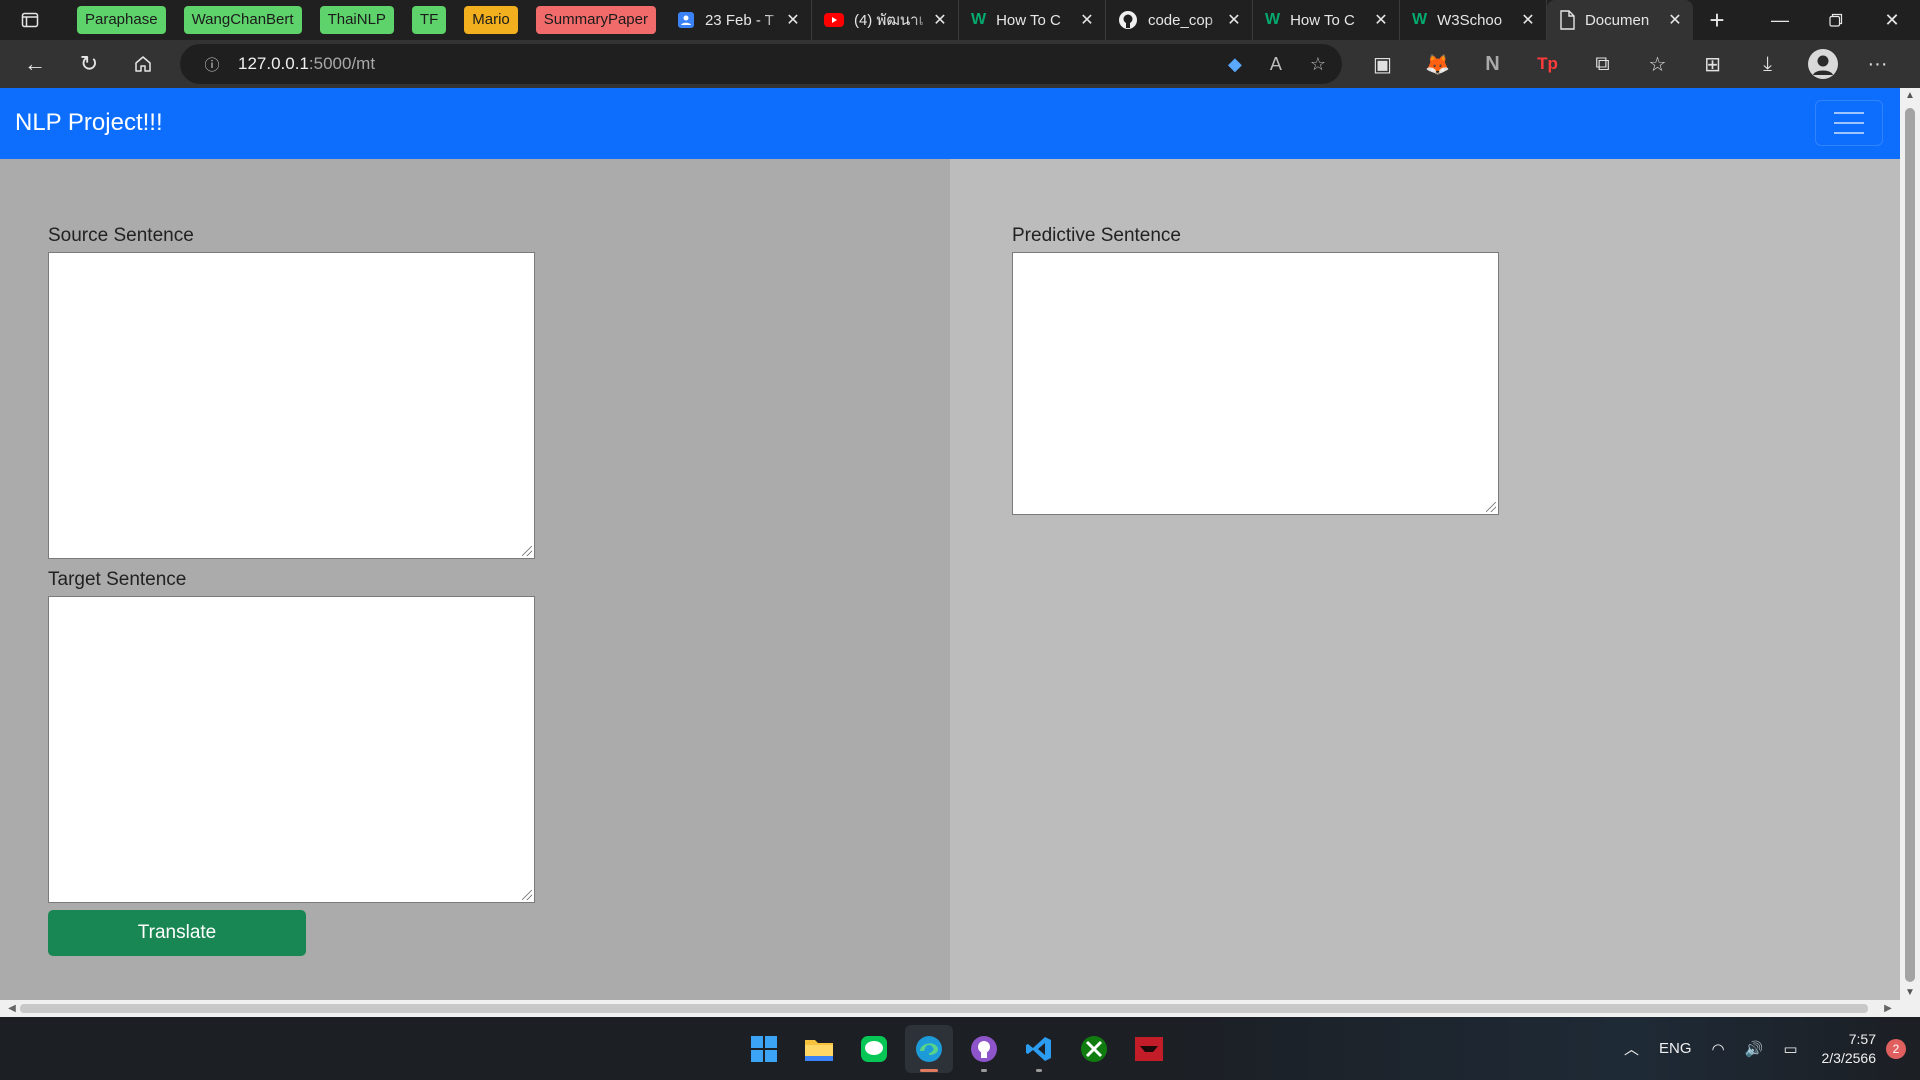  Describe the element at coordinates (761, 64) in the screenshot. I see `address-bar: ⓘ 127.0.0.1:5000/mt ◆ A ☆` at that location.